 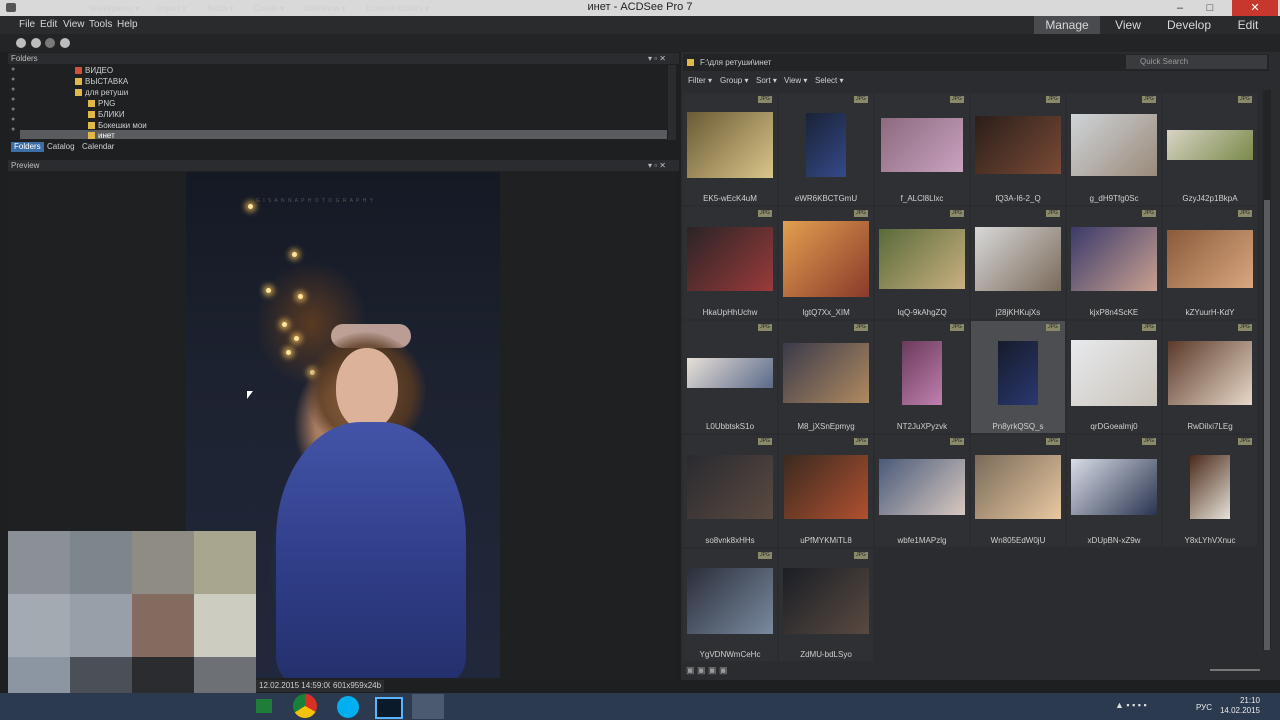 What do you see at coordinates (27, 24) in the screenshot?
I see `menu-file: File` at bounding box center [27, 24].